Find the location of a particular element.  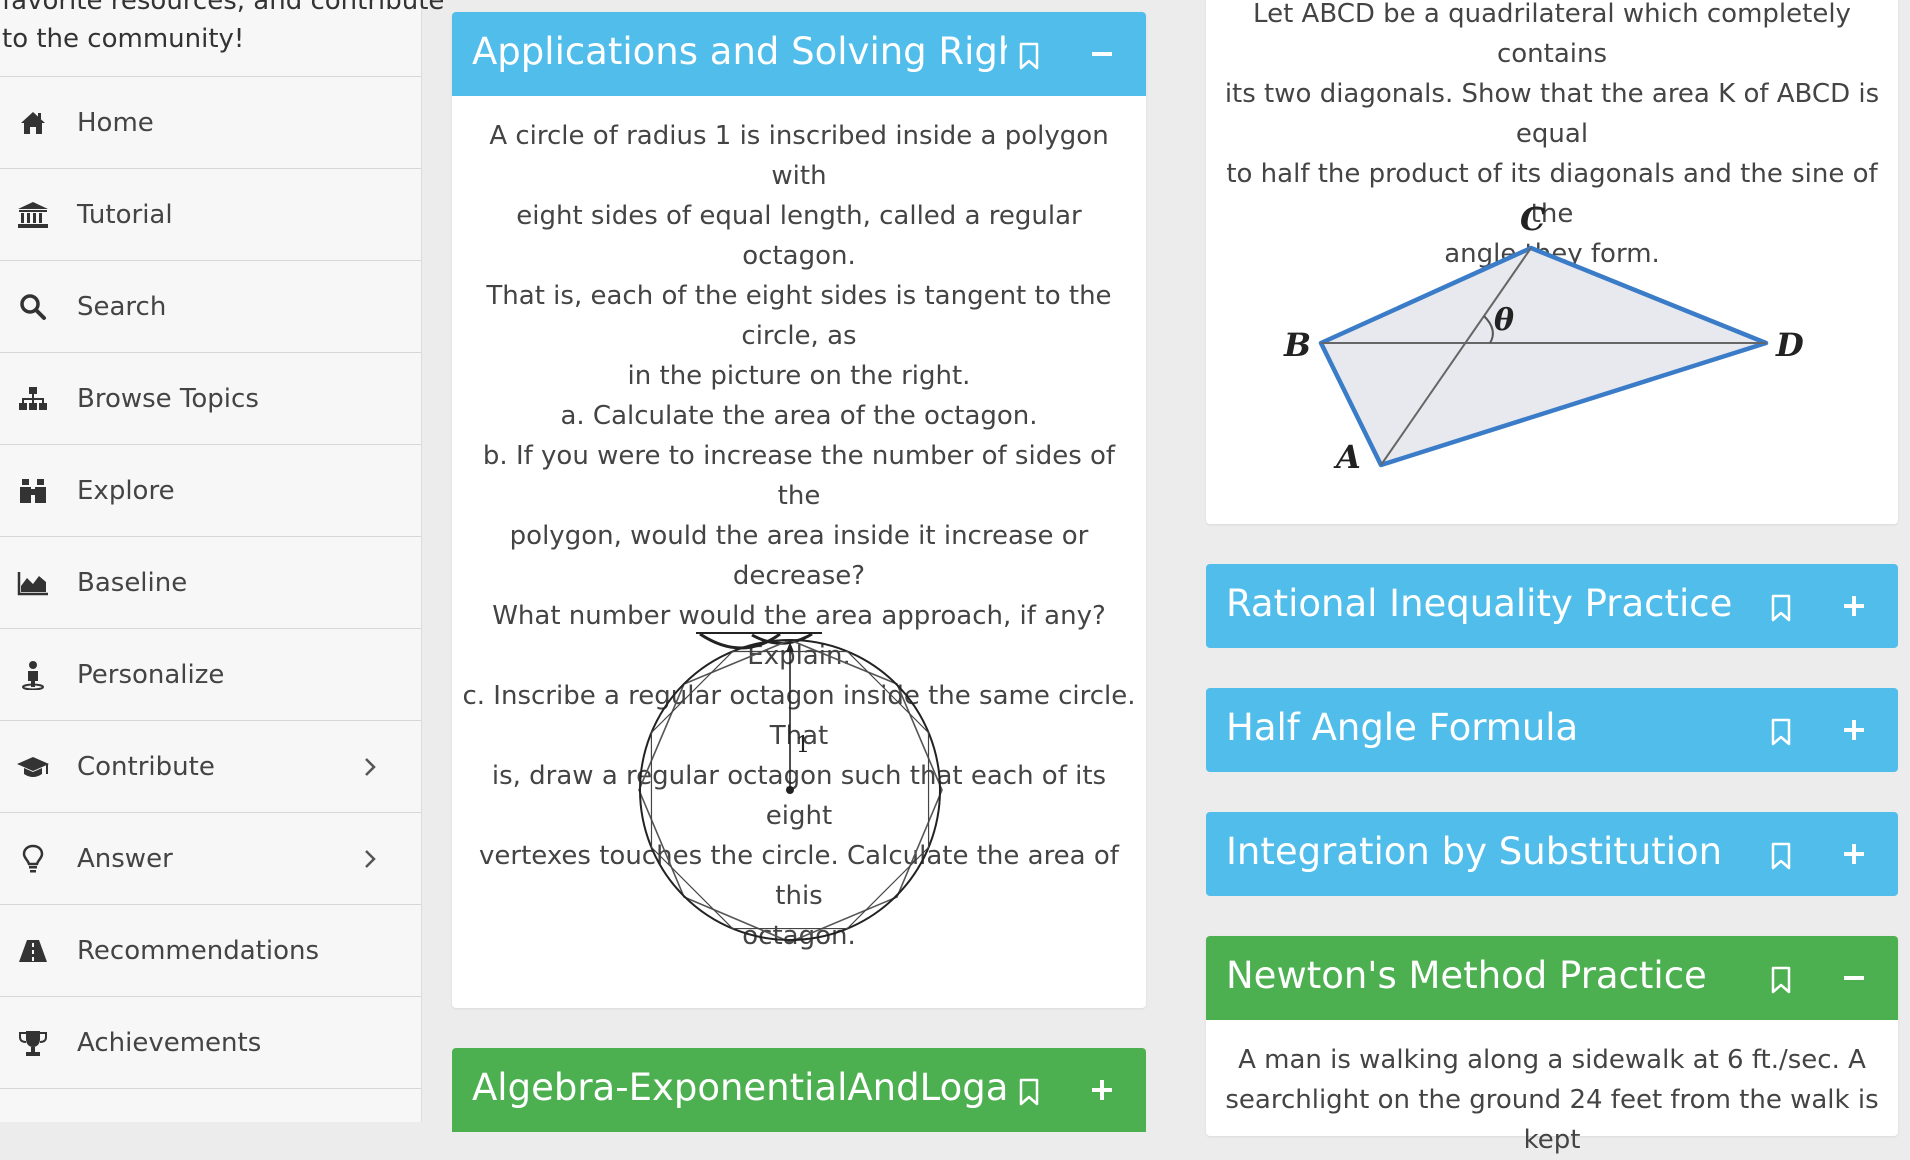

card-title: Applications and Solving Right Triangles is located at coordinates (739, 51).